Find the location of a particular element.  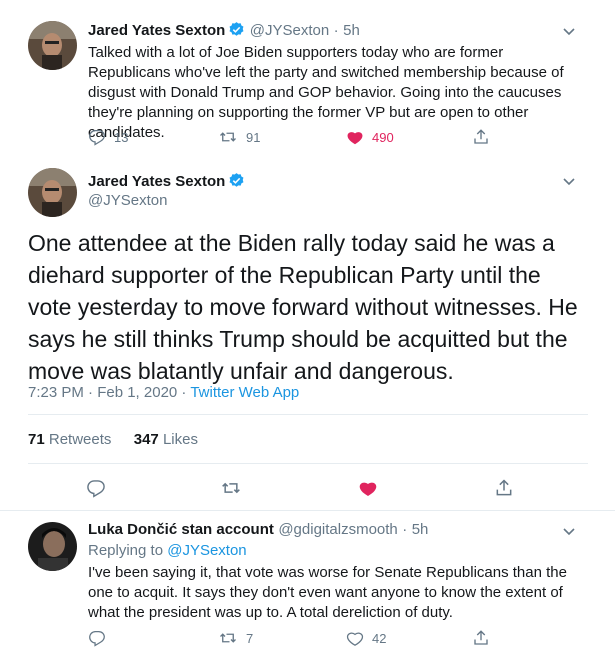

retweets-stat: 71 Retweets is located at coordinates (69, 439).